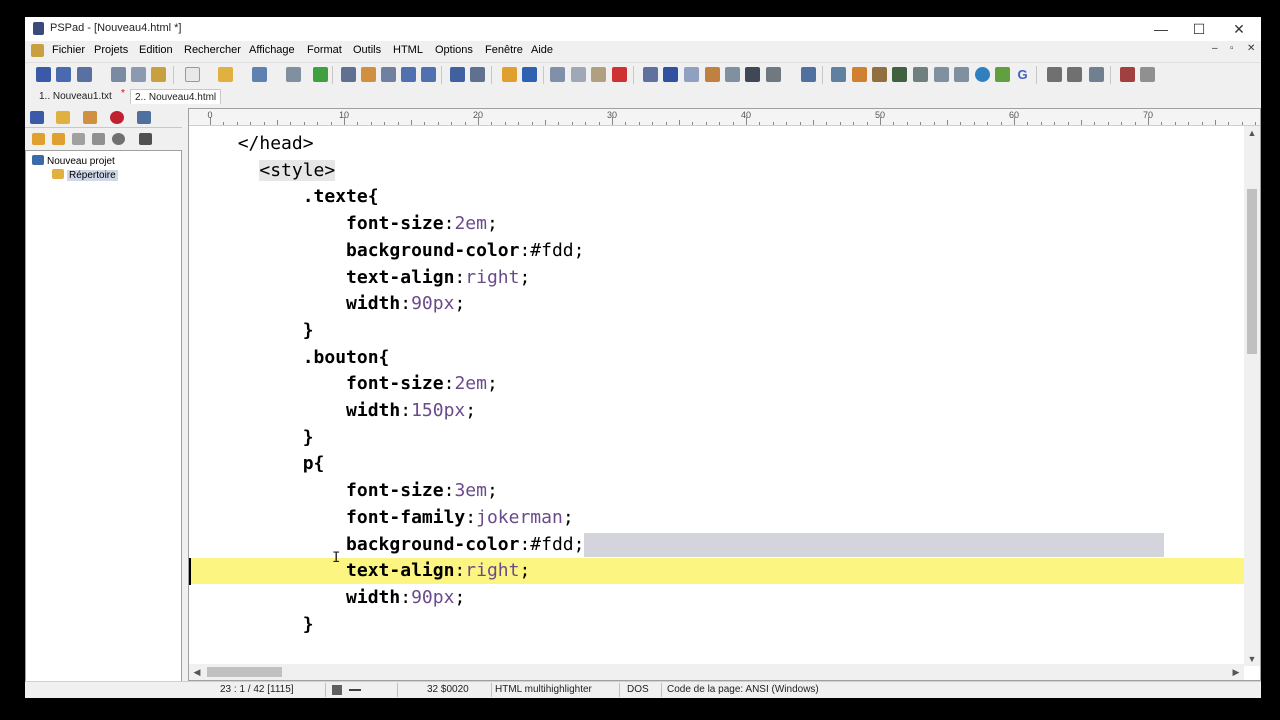  I want to click on entity-icon, so click(961, 74).